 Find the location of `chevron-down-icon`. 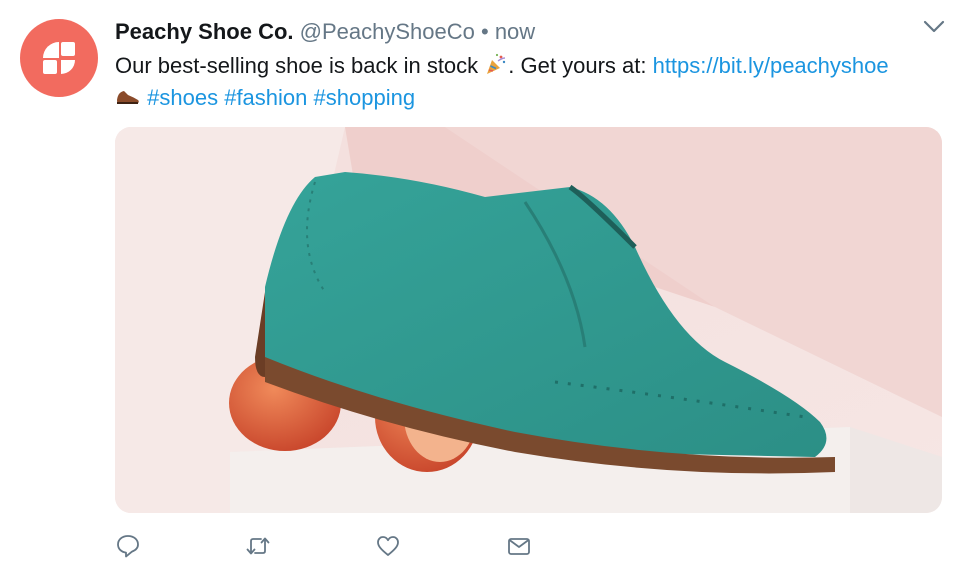

chevron-down-icon is located at coordinates (934, 27).